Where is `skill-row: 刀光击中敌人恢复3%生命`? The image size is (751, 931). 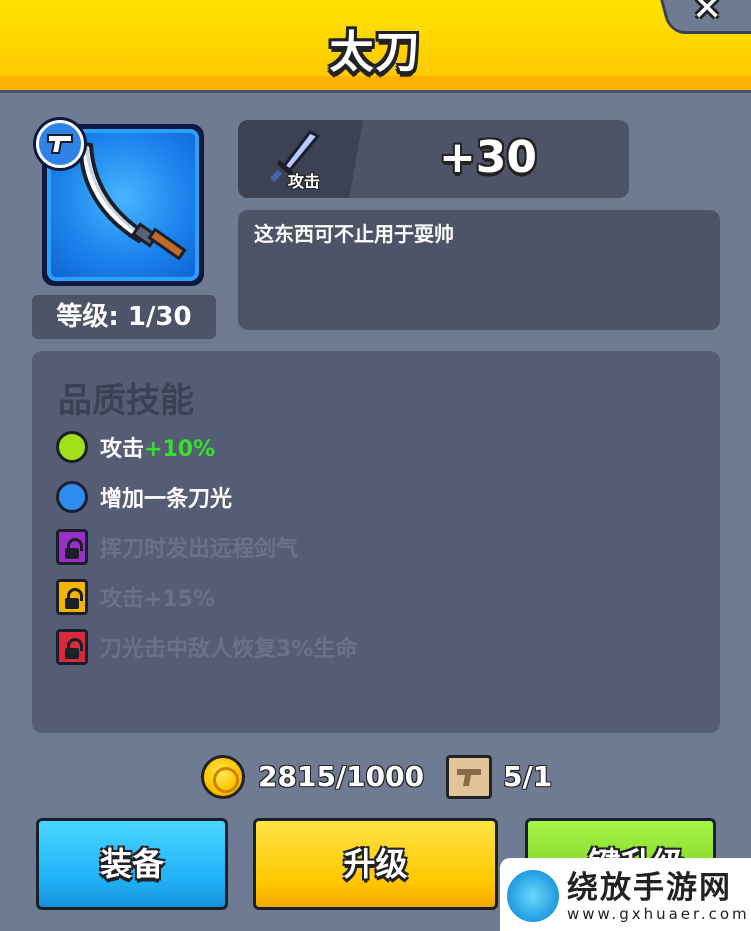
skill-row: 刀光击中敌人恢复3%生命 is located at coordinates (206, 647).